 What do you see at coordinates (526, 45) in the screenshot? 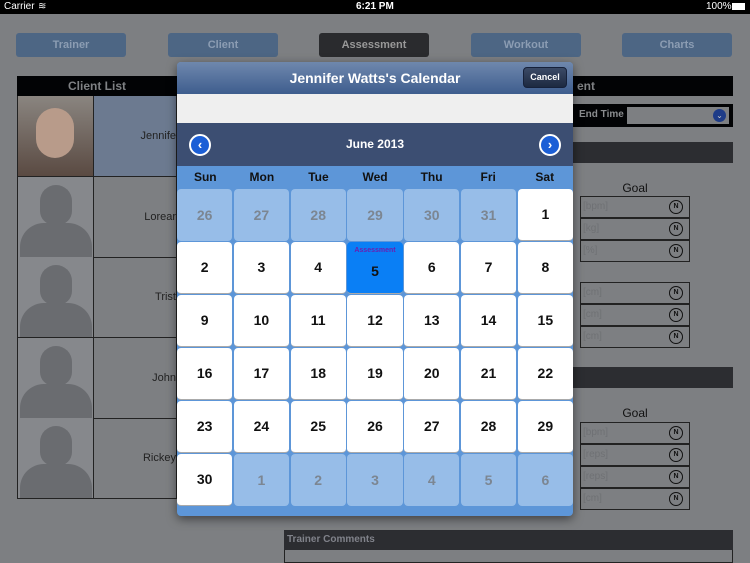
I see `tab-workout: Workout` at bounding box center [526, 45].